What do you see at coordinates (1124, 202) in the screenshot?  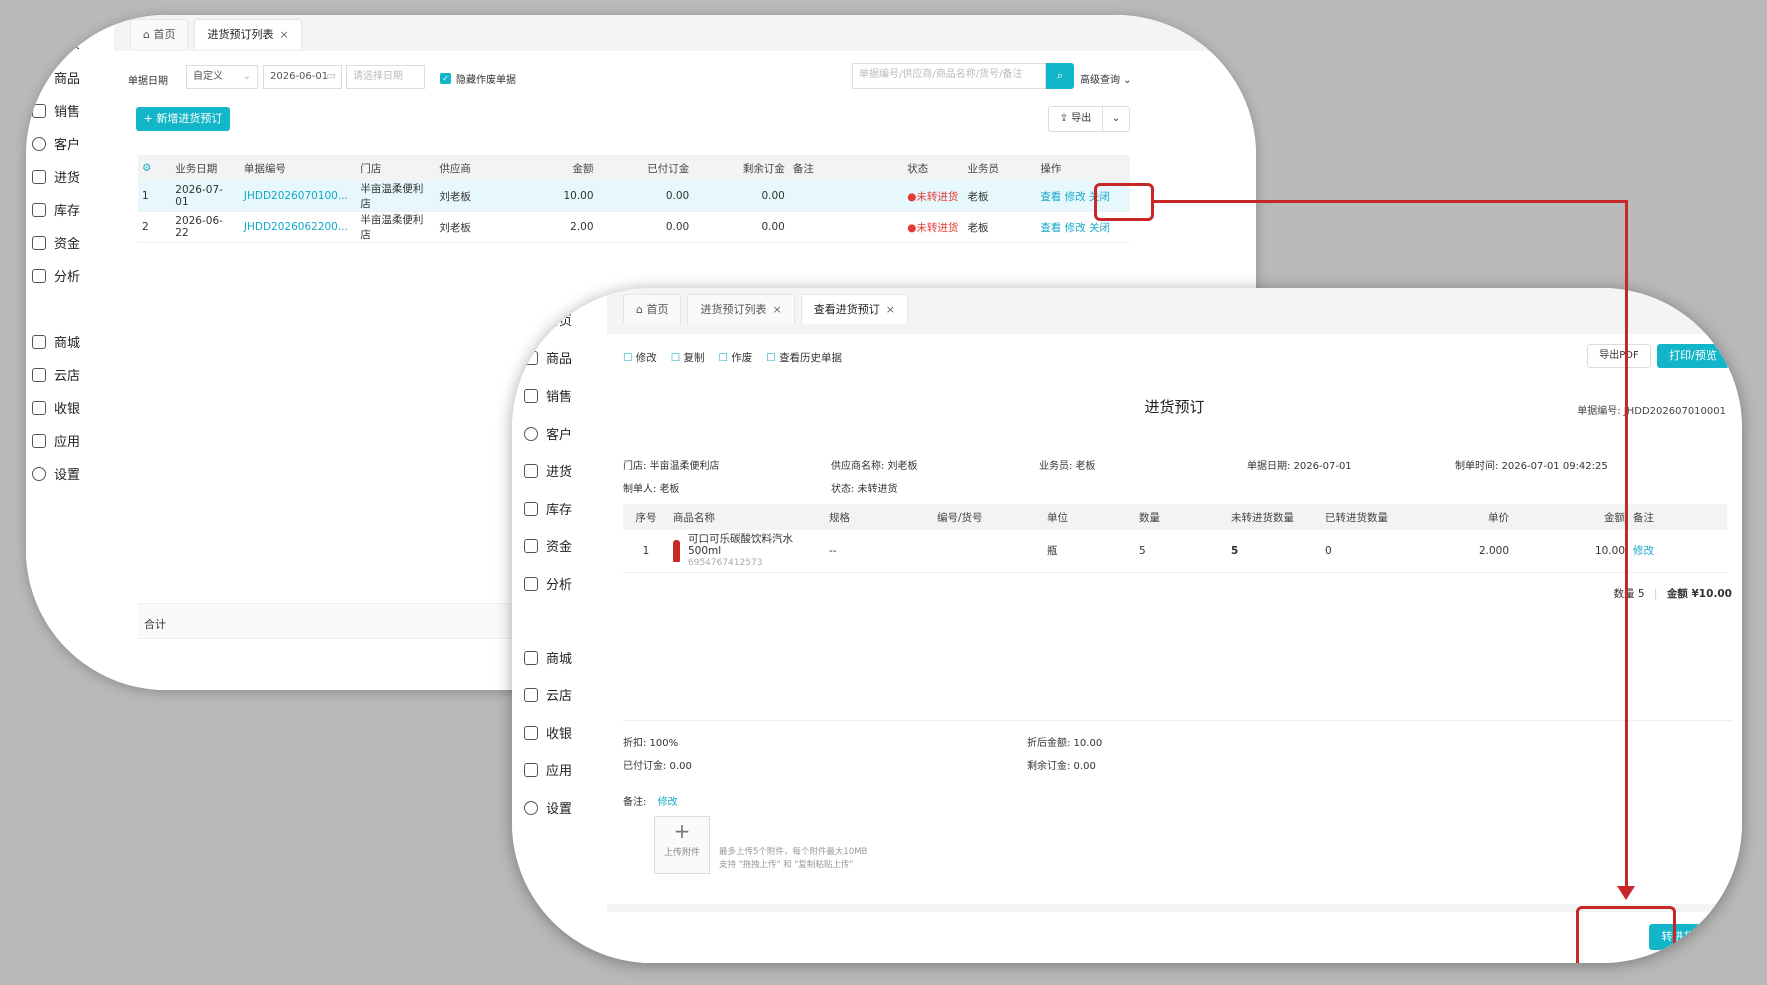 I see `highlight-view-box` at bounding box center [1124, 202].